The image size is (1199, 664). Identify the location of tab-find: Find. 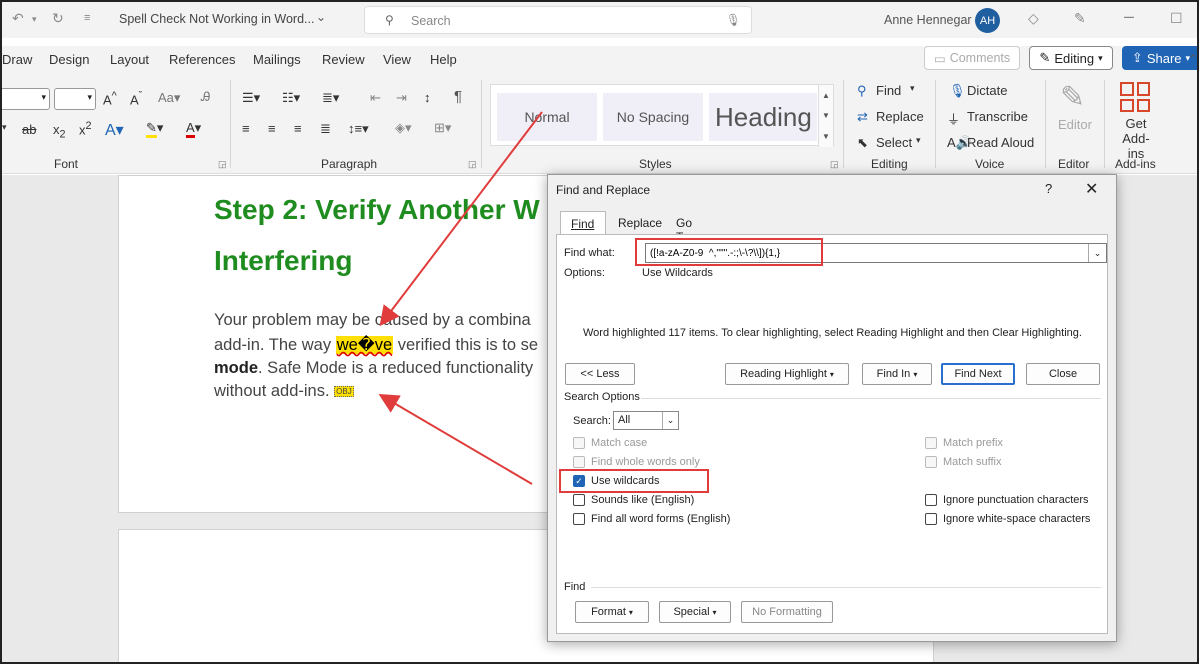
(583, 223).